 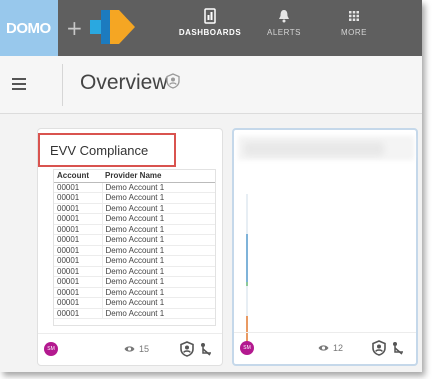 I want to click on domo-logo: DOMO, so click(x=29, y=28).